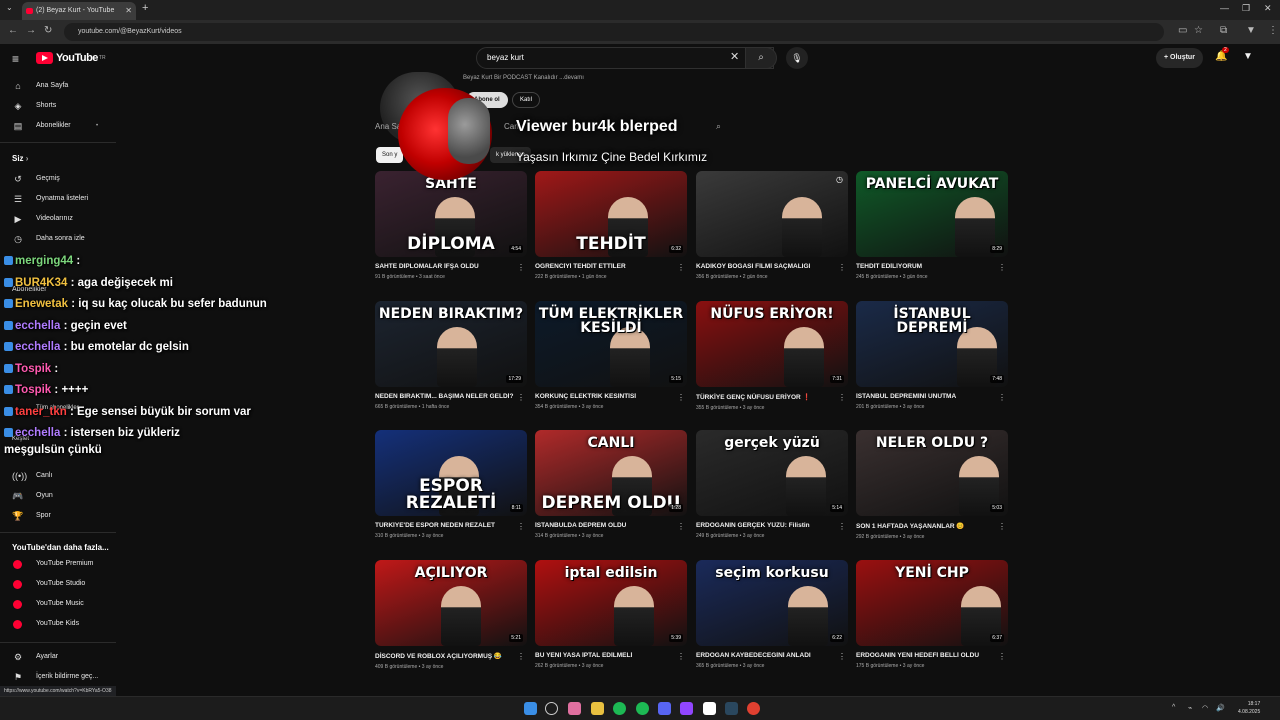 The width and height of the screenshot is (1280, 720). What do you see at coordinates (445, 396) in the screenshot?
I see `video-title: NEDEN BIRAKTIM... BAŞIMA NELER GELDİ?` at bounding box center [445, 396].